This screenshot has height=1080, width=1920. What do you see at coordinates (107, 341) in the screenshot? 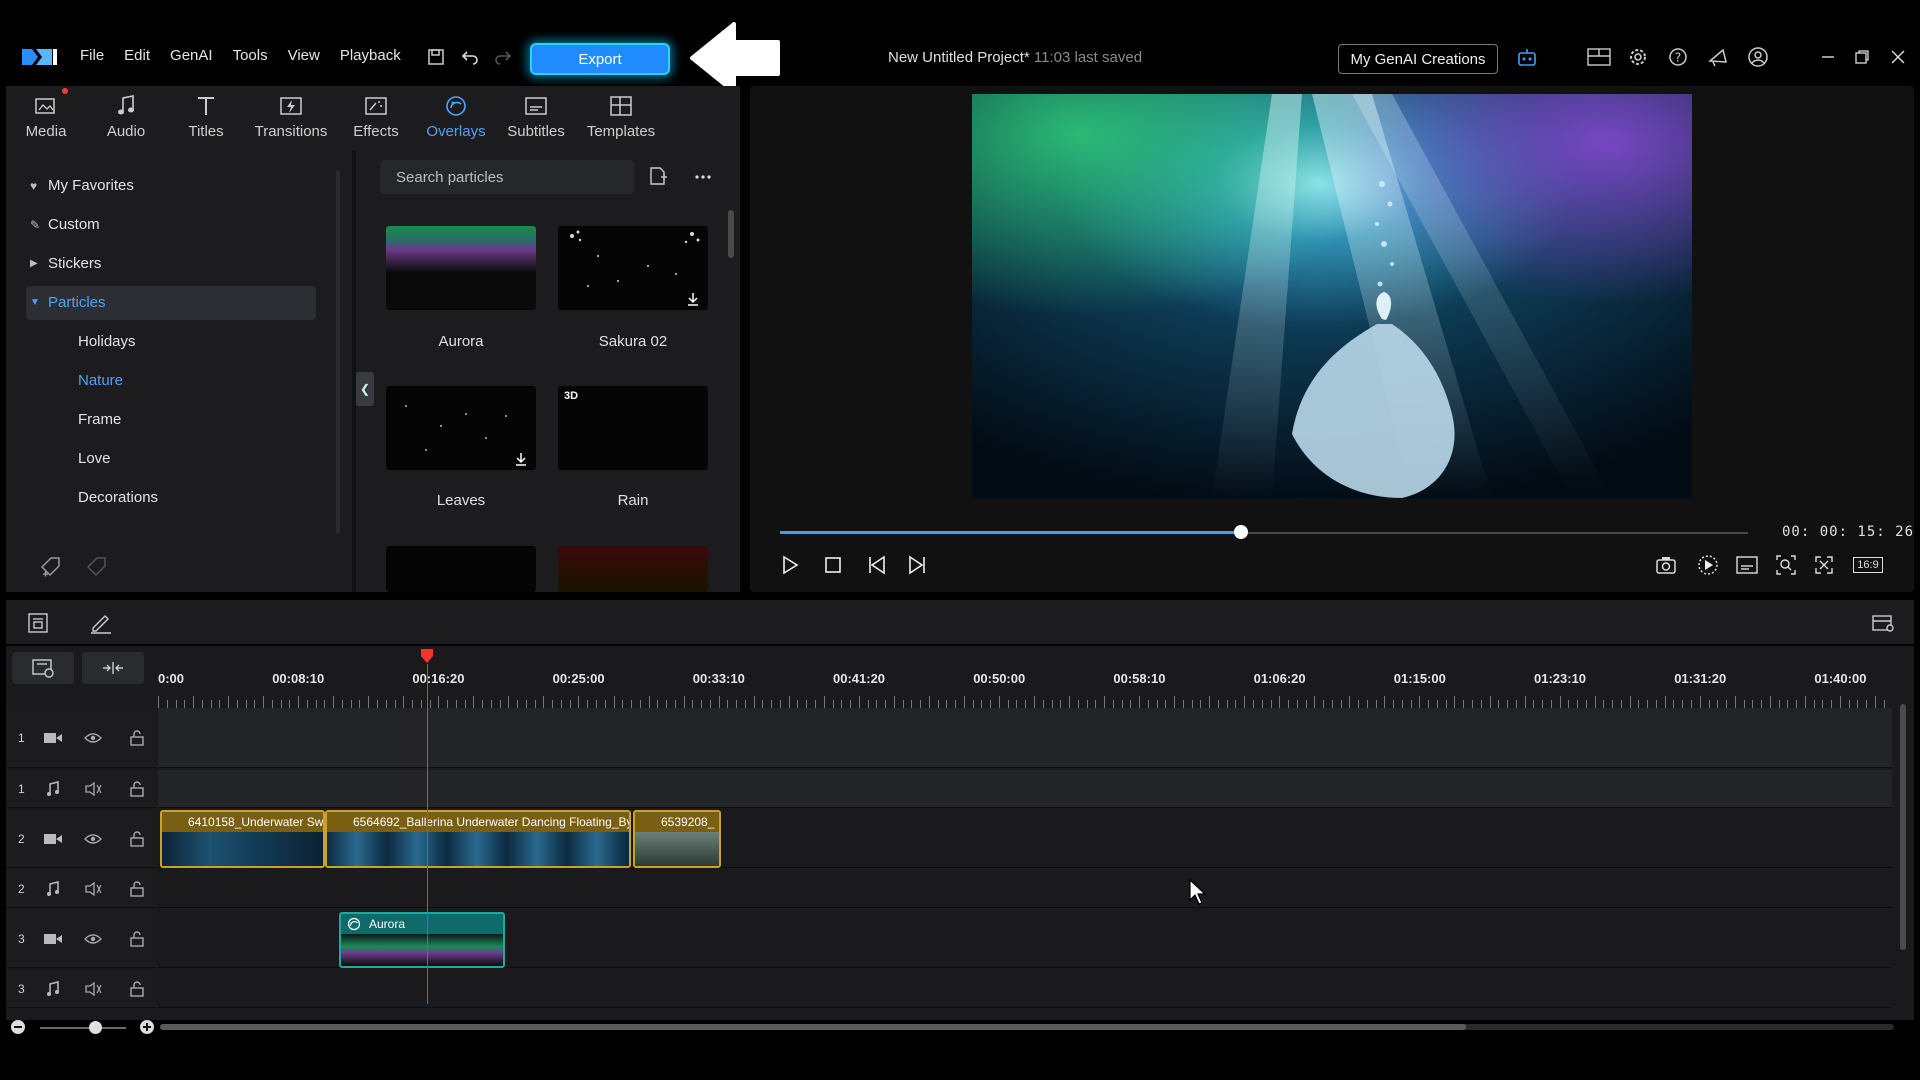
I see `tree-item-holidays: Holidays` at bounding box center [107, 341].